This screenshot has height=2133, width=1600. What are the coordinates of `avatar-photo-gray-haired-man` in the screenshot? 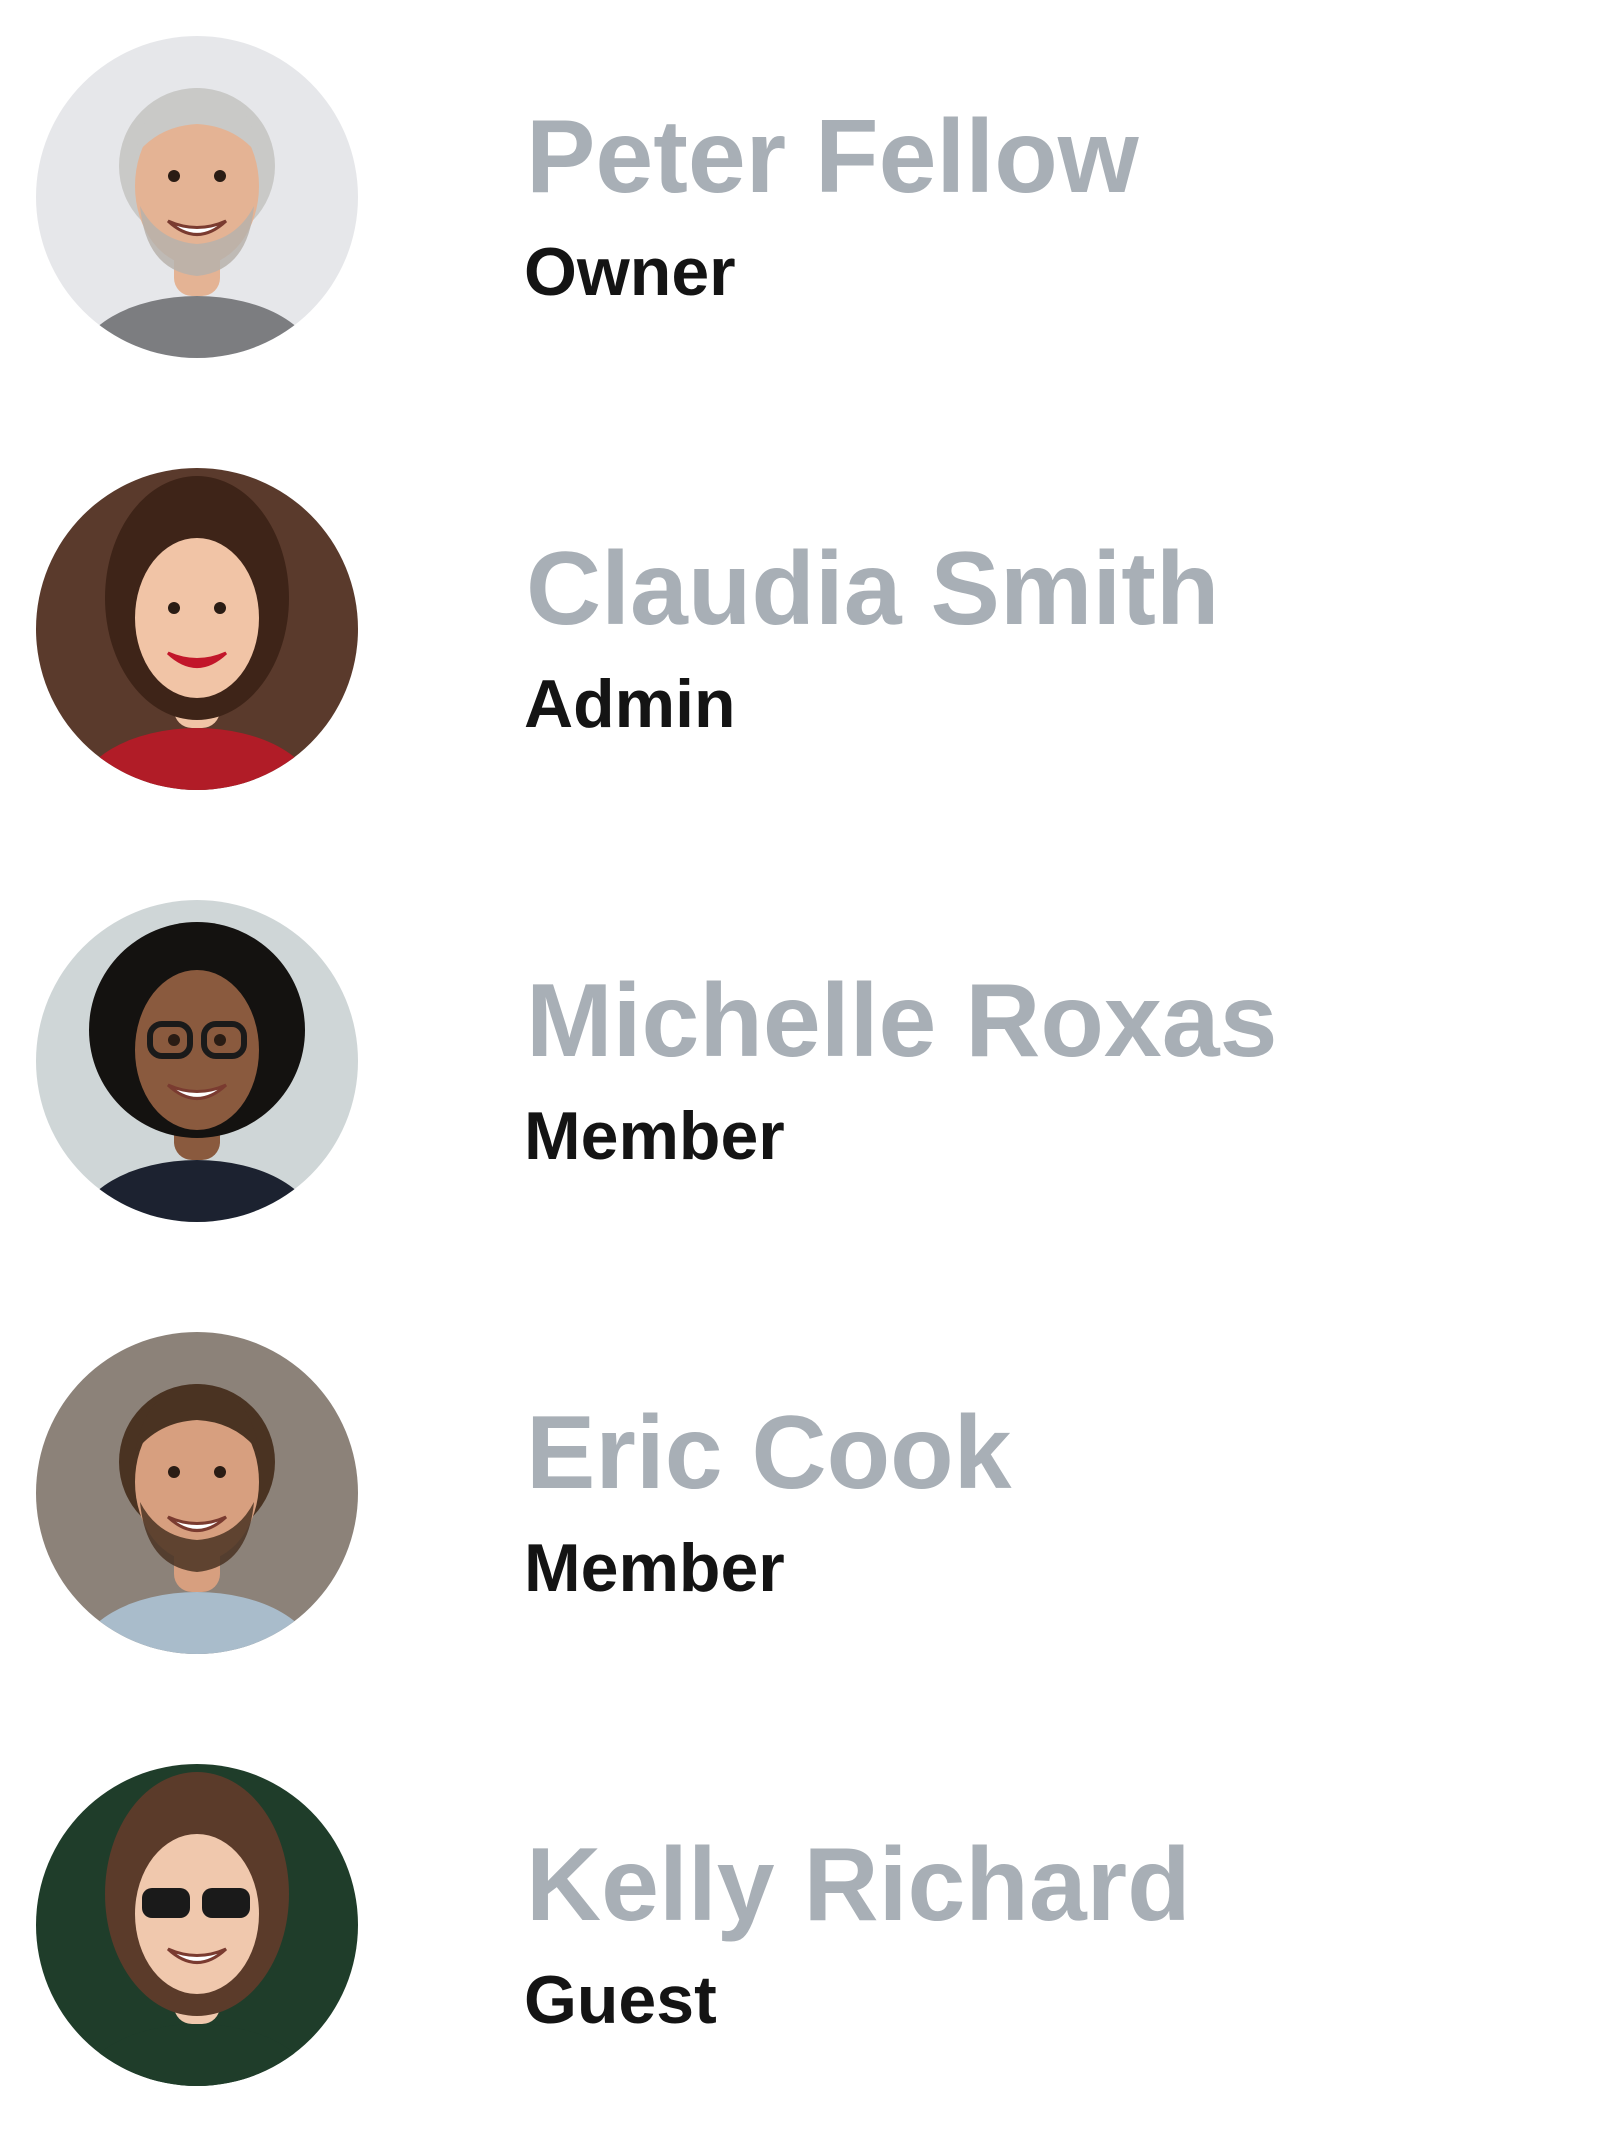 It's located at (197, 197).